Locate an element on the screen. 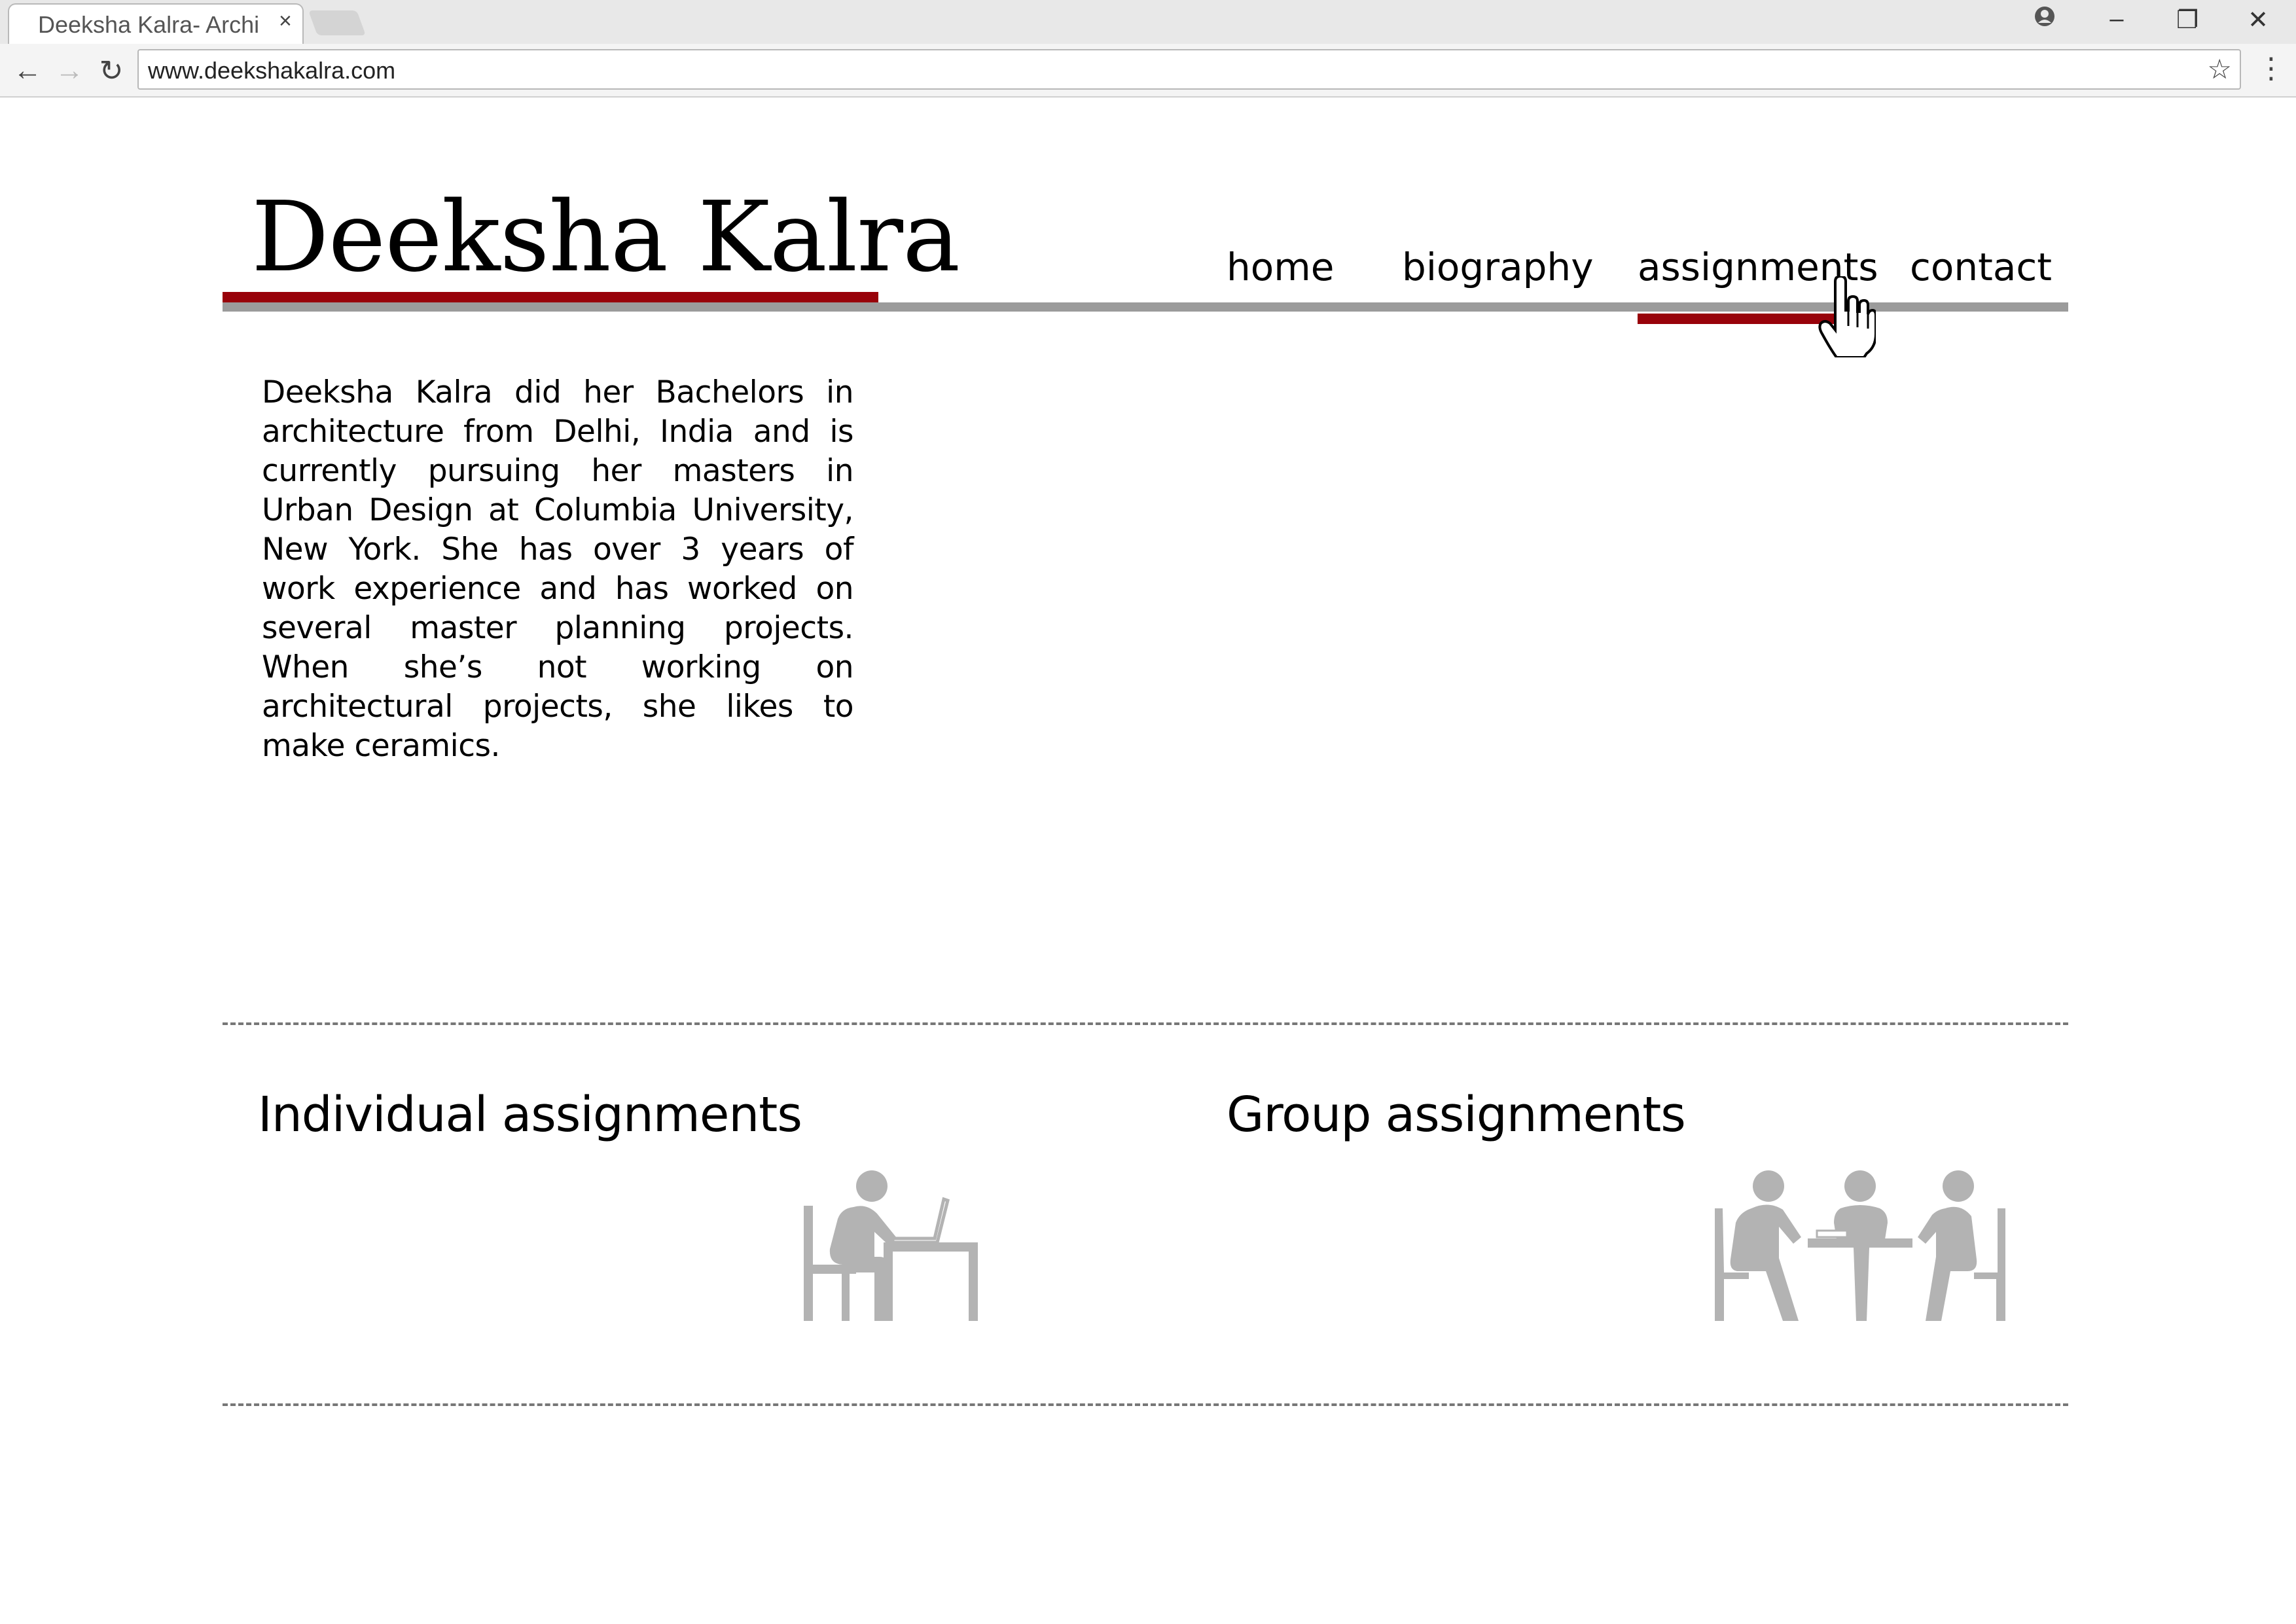 The height and width of the screenshot is (1624, 2296). browser-toolbar: ← → ↻ www.deekshakalra.com ☆ ⋮ is located at coordinates (1148, 71).